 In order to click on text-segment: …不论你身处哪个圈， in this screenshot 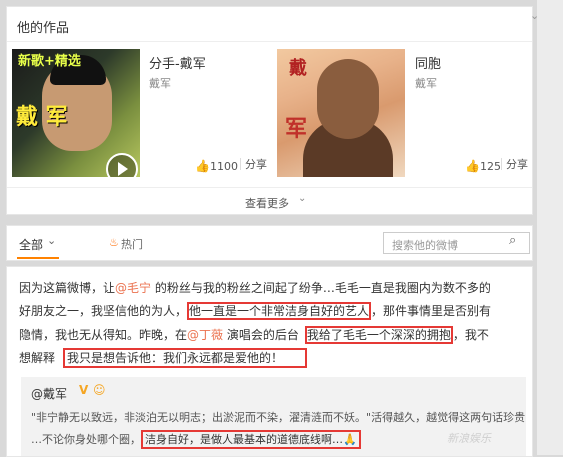, I will do `click(86, 439)`.